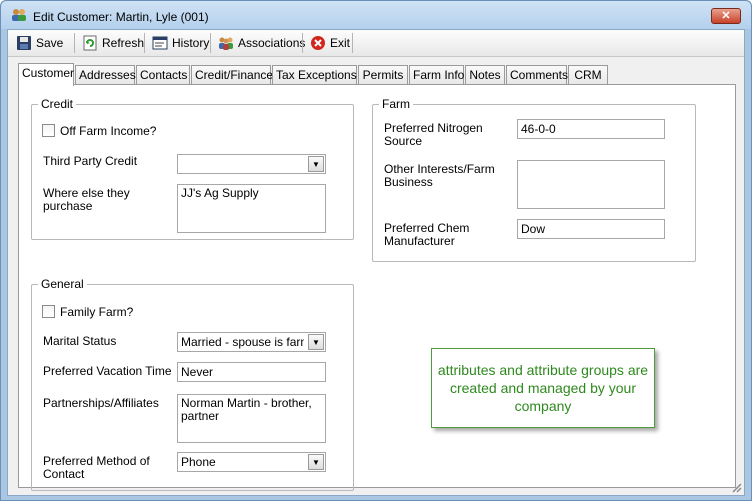 The width and height of the screenshot is (752, 501). What do you see at coordinates (46, 74) in the screenshot?
I see `tab-customer: Customer` at bounding box center [46, 74].